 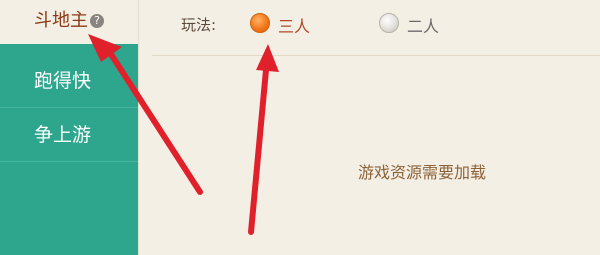 I want to click on radio-three-player, so click(x=260, y=23).